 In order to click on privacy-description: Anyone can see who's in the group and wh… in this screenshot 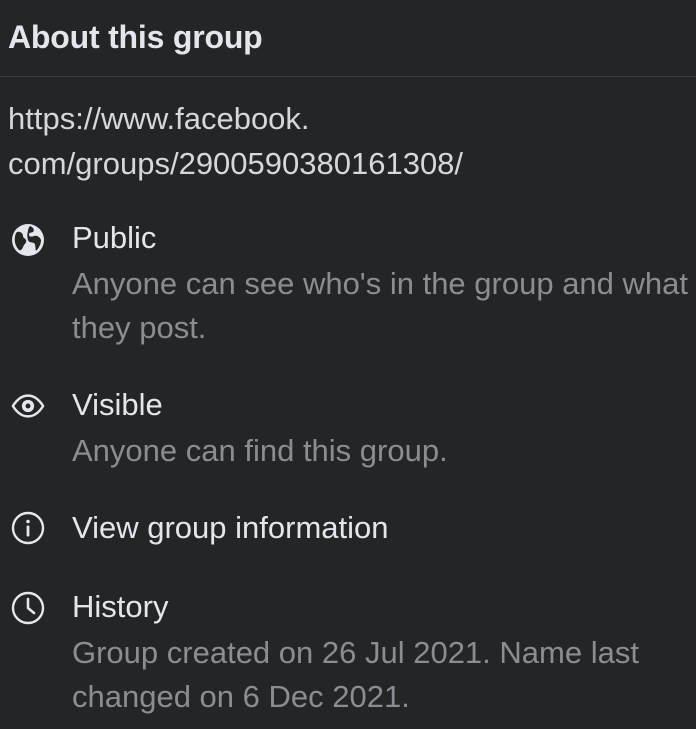, I will do `click(380, 305)`.